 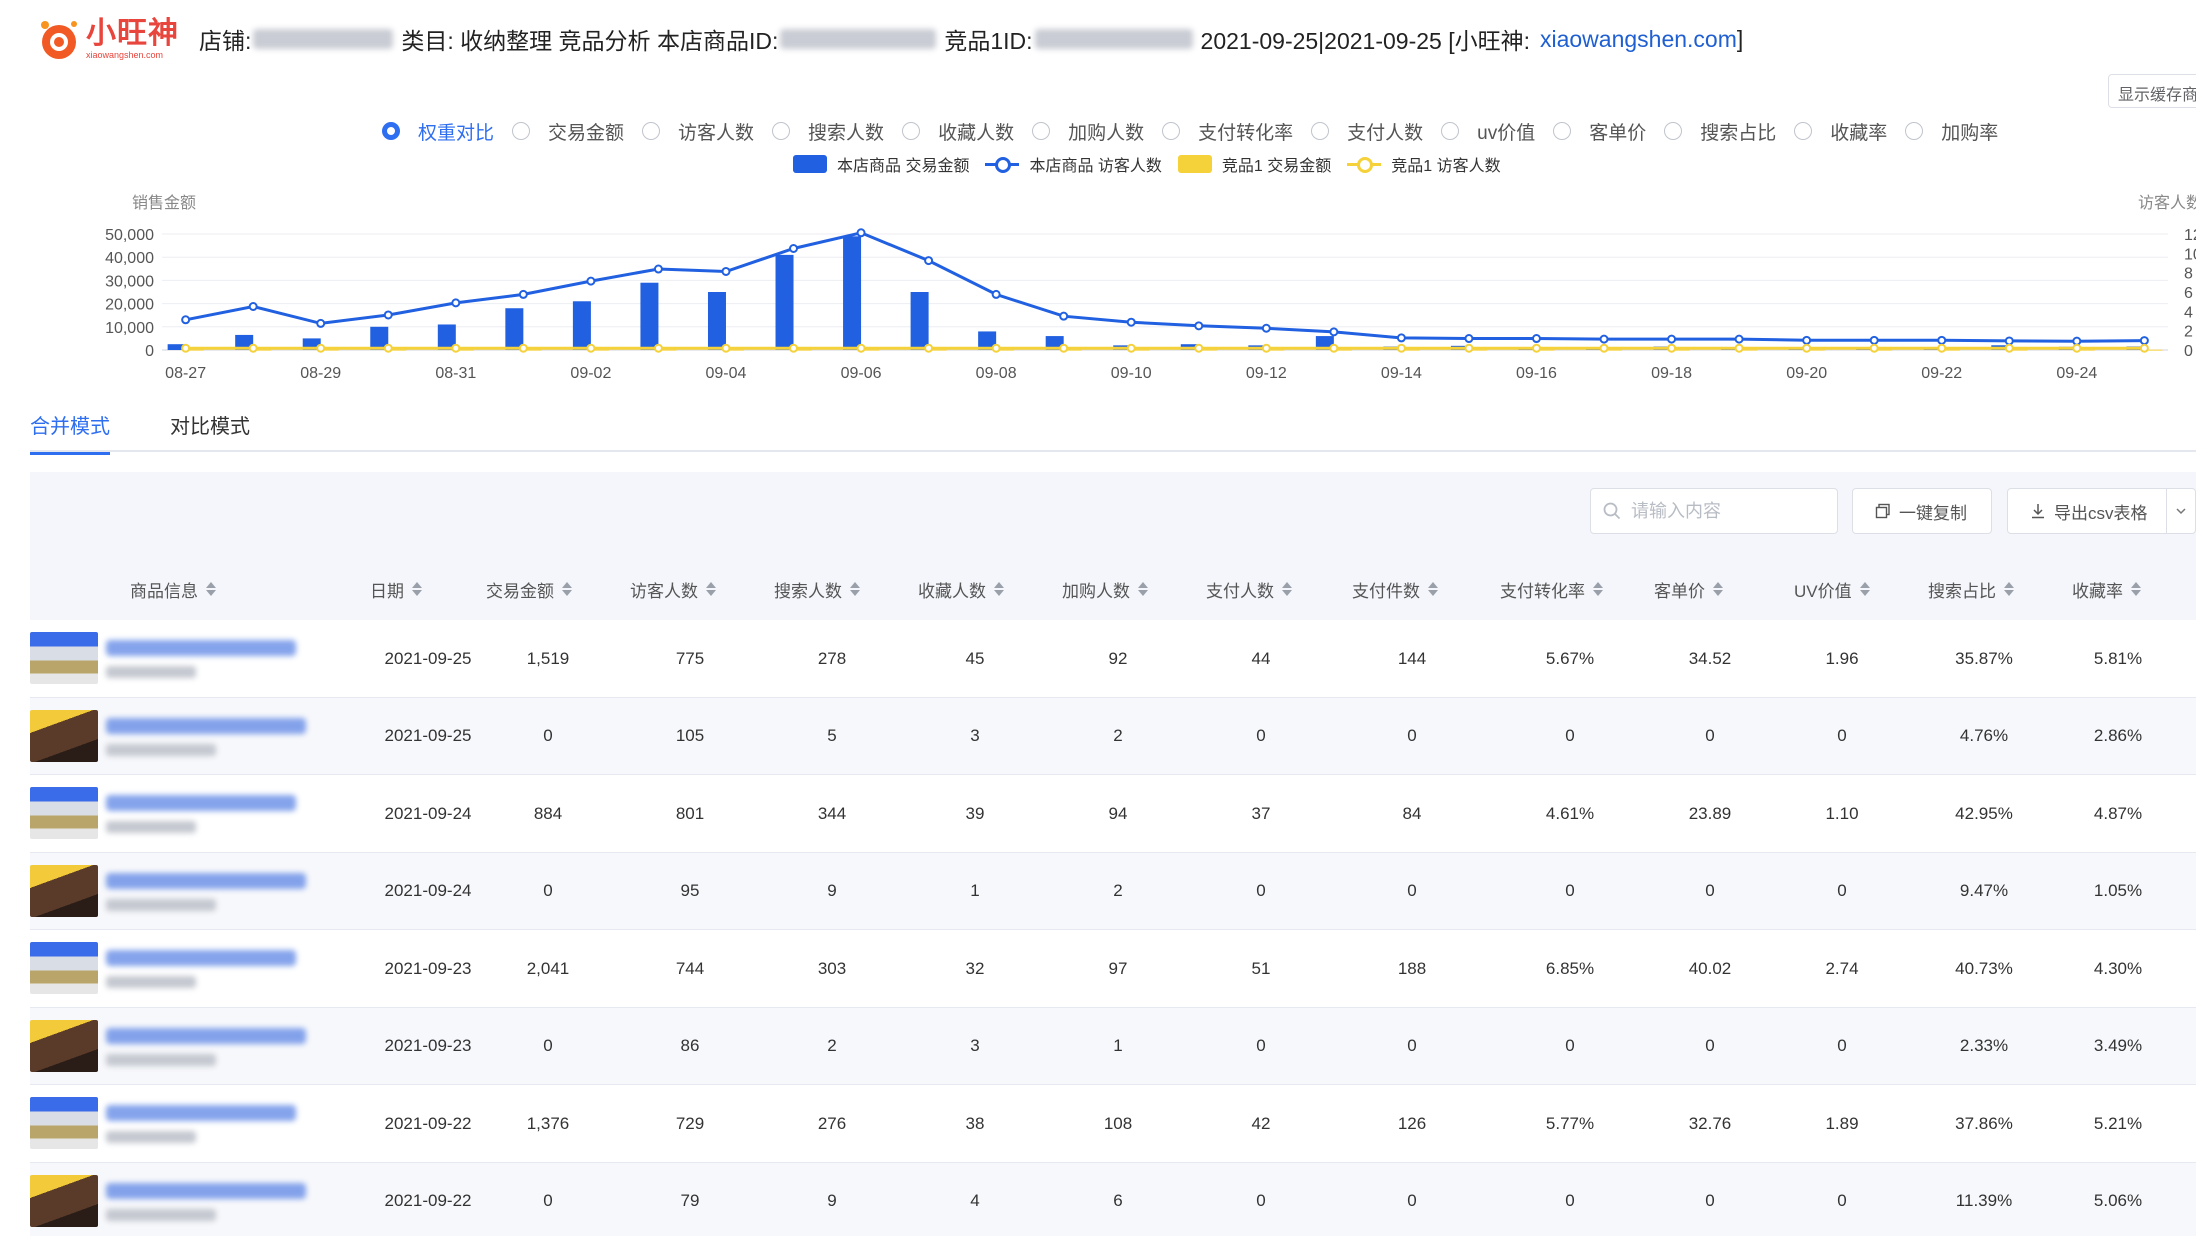 What do you see at coordinates (1073, 164) in the screenshot?
I see `legend-item-1: 本店商品 访客人数` at bounding box center [1073, 164].